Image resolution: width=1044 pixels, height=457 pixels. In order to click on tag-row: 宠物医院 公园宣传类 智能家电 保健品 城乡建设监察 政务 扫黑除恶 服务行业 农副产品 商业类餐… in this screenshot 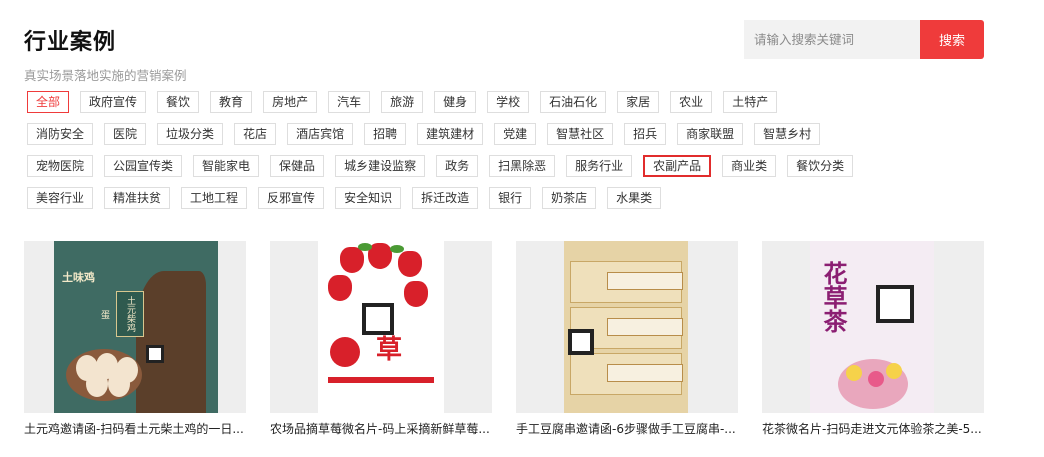, I will do `click(452, 167)`.